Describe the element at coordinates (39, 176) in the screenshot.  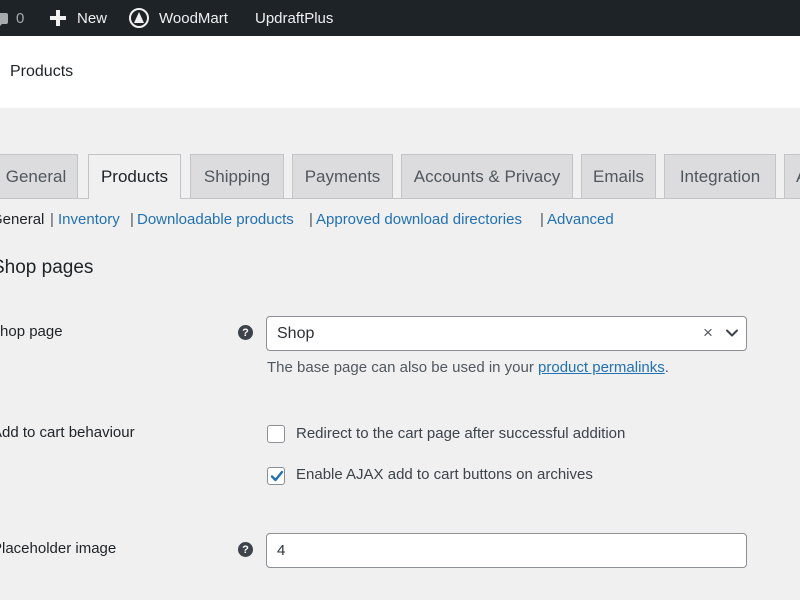
I see `tab-general: General` at that location.